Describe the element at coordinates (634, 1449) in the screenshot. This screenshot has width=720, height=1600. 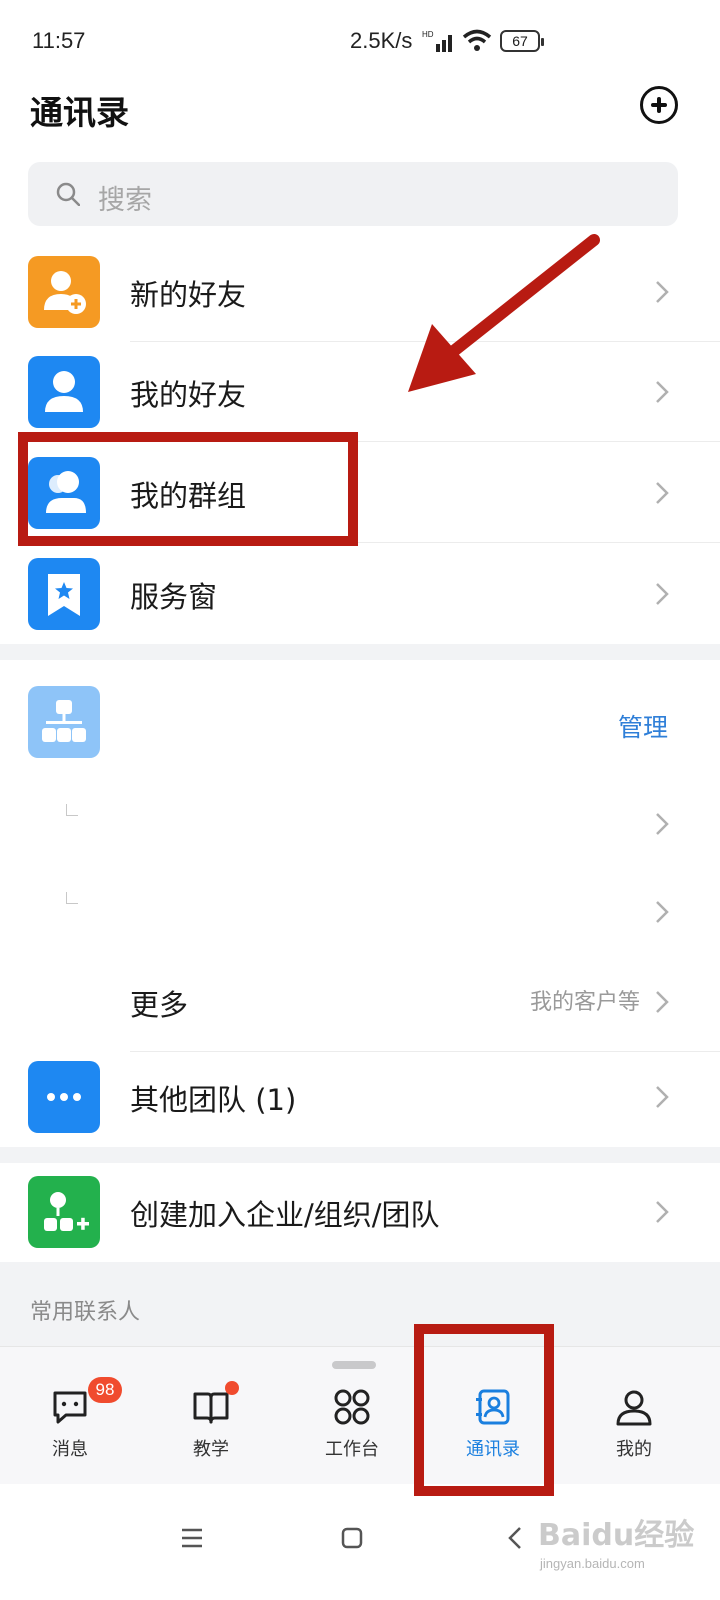
I see `tab-label: 我的` at that location.